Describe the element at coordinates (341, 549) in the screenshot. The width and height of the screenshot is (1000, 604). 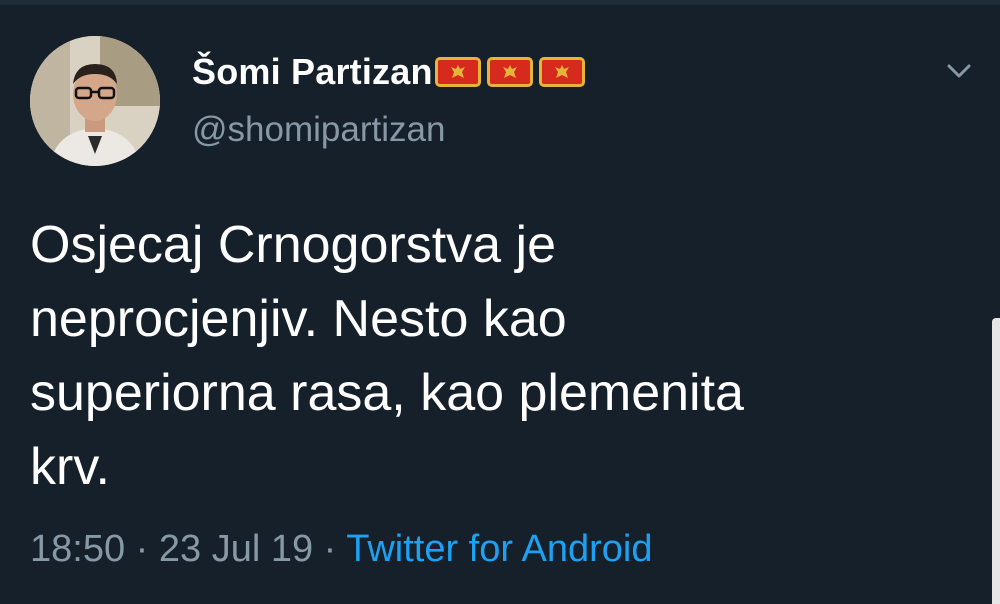
I see `tweet-meta: 18:50 · 23 Jul 19 · Twitter for Android` at that location.